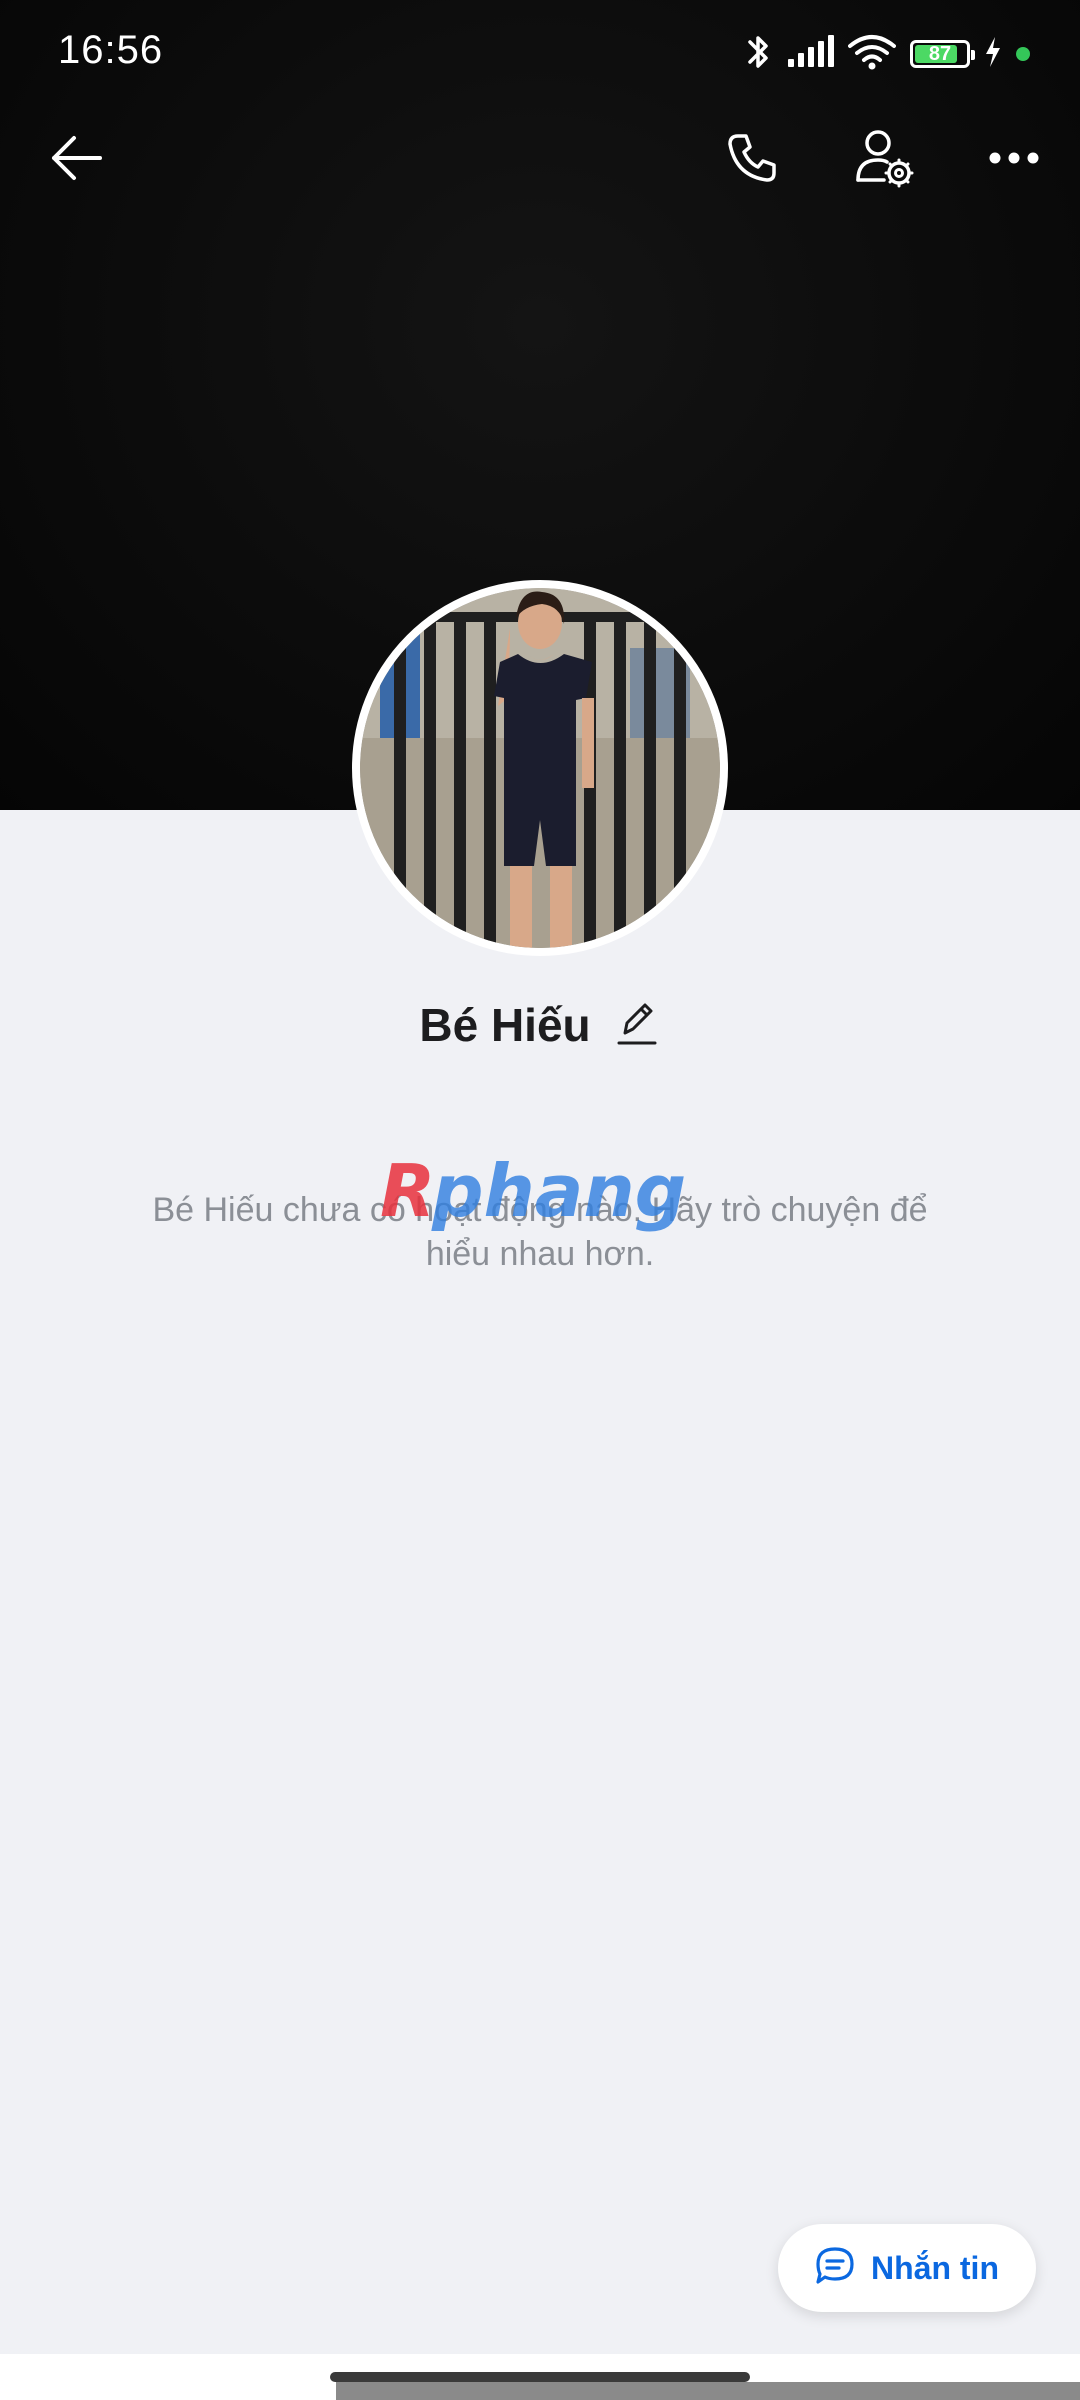 This screenshot has height=2400, width=1080. I want to click on chat-bubble-icon, so click(835, 2268).